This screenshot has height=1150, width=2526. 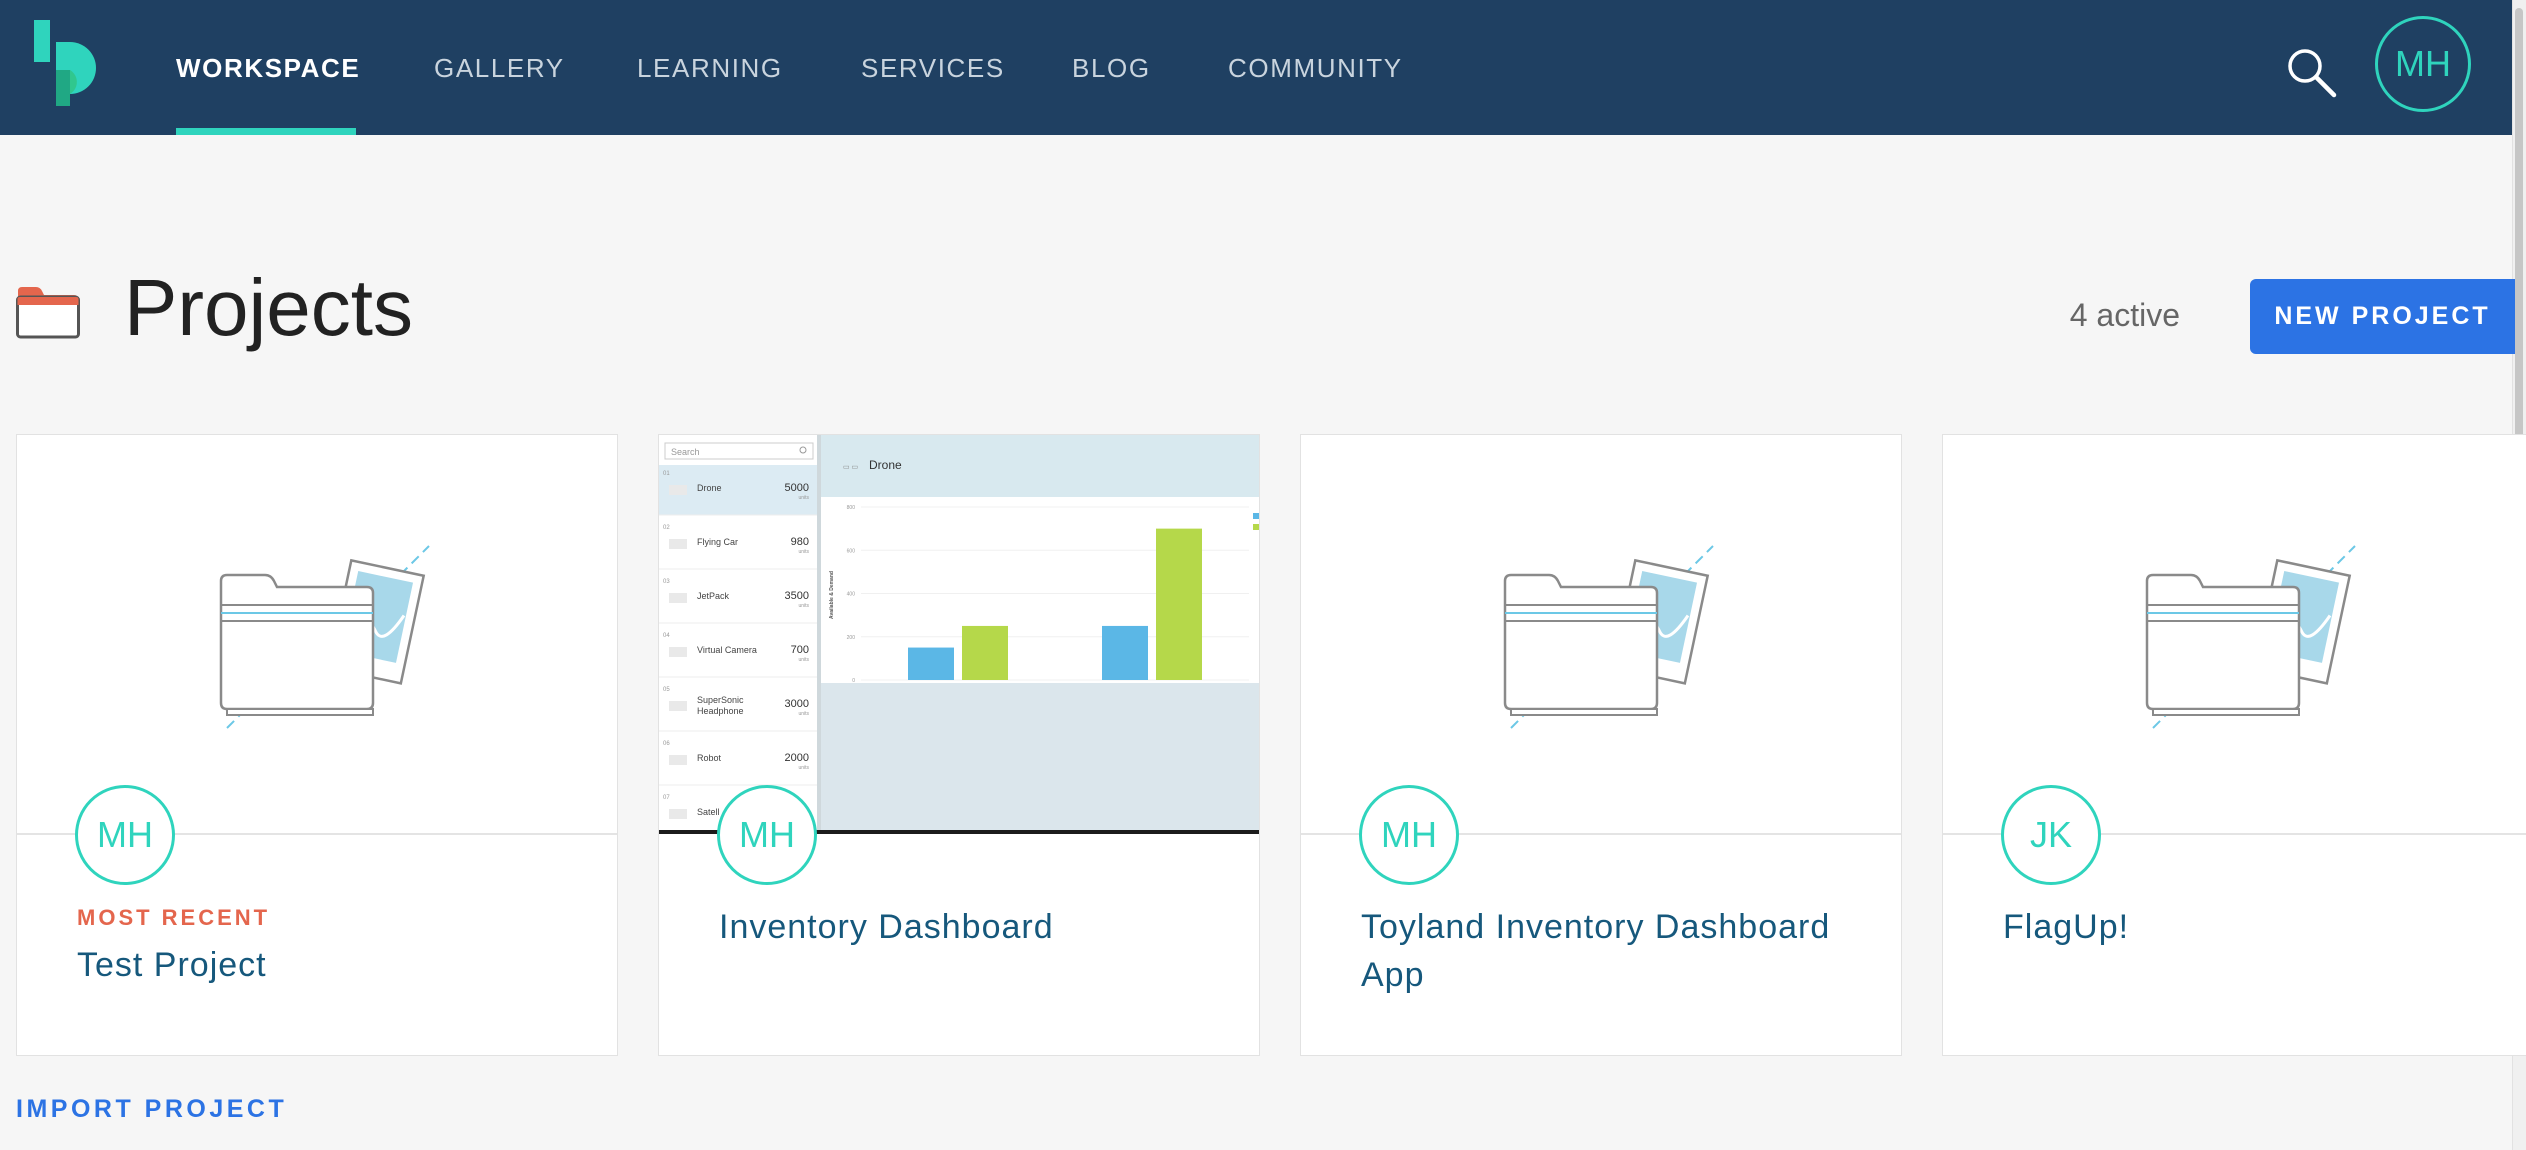 I want to click on chart-y-tick: 800, so click(x=851, y=508).